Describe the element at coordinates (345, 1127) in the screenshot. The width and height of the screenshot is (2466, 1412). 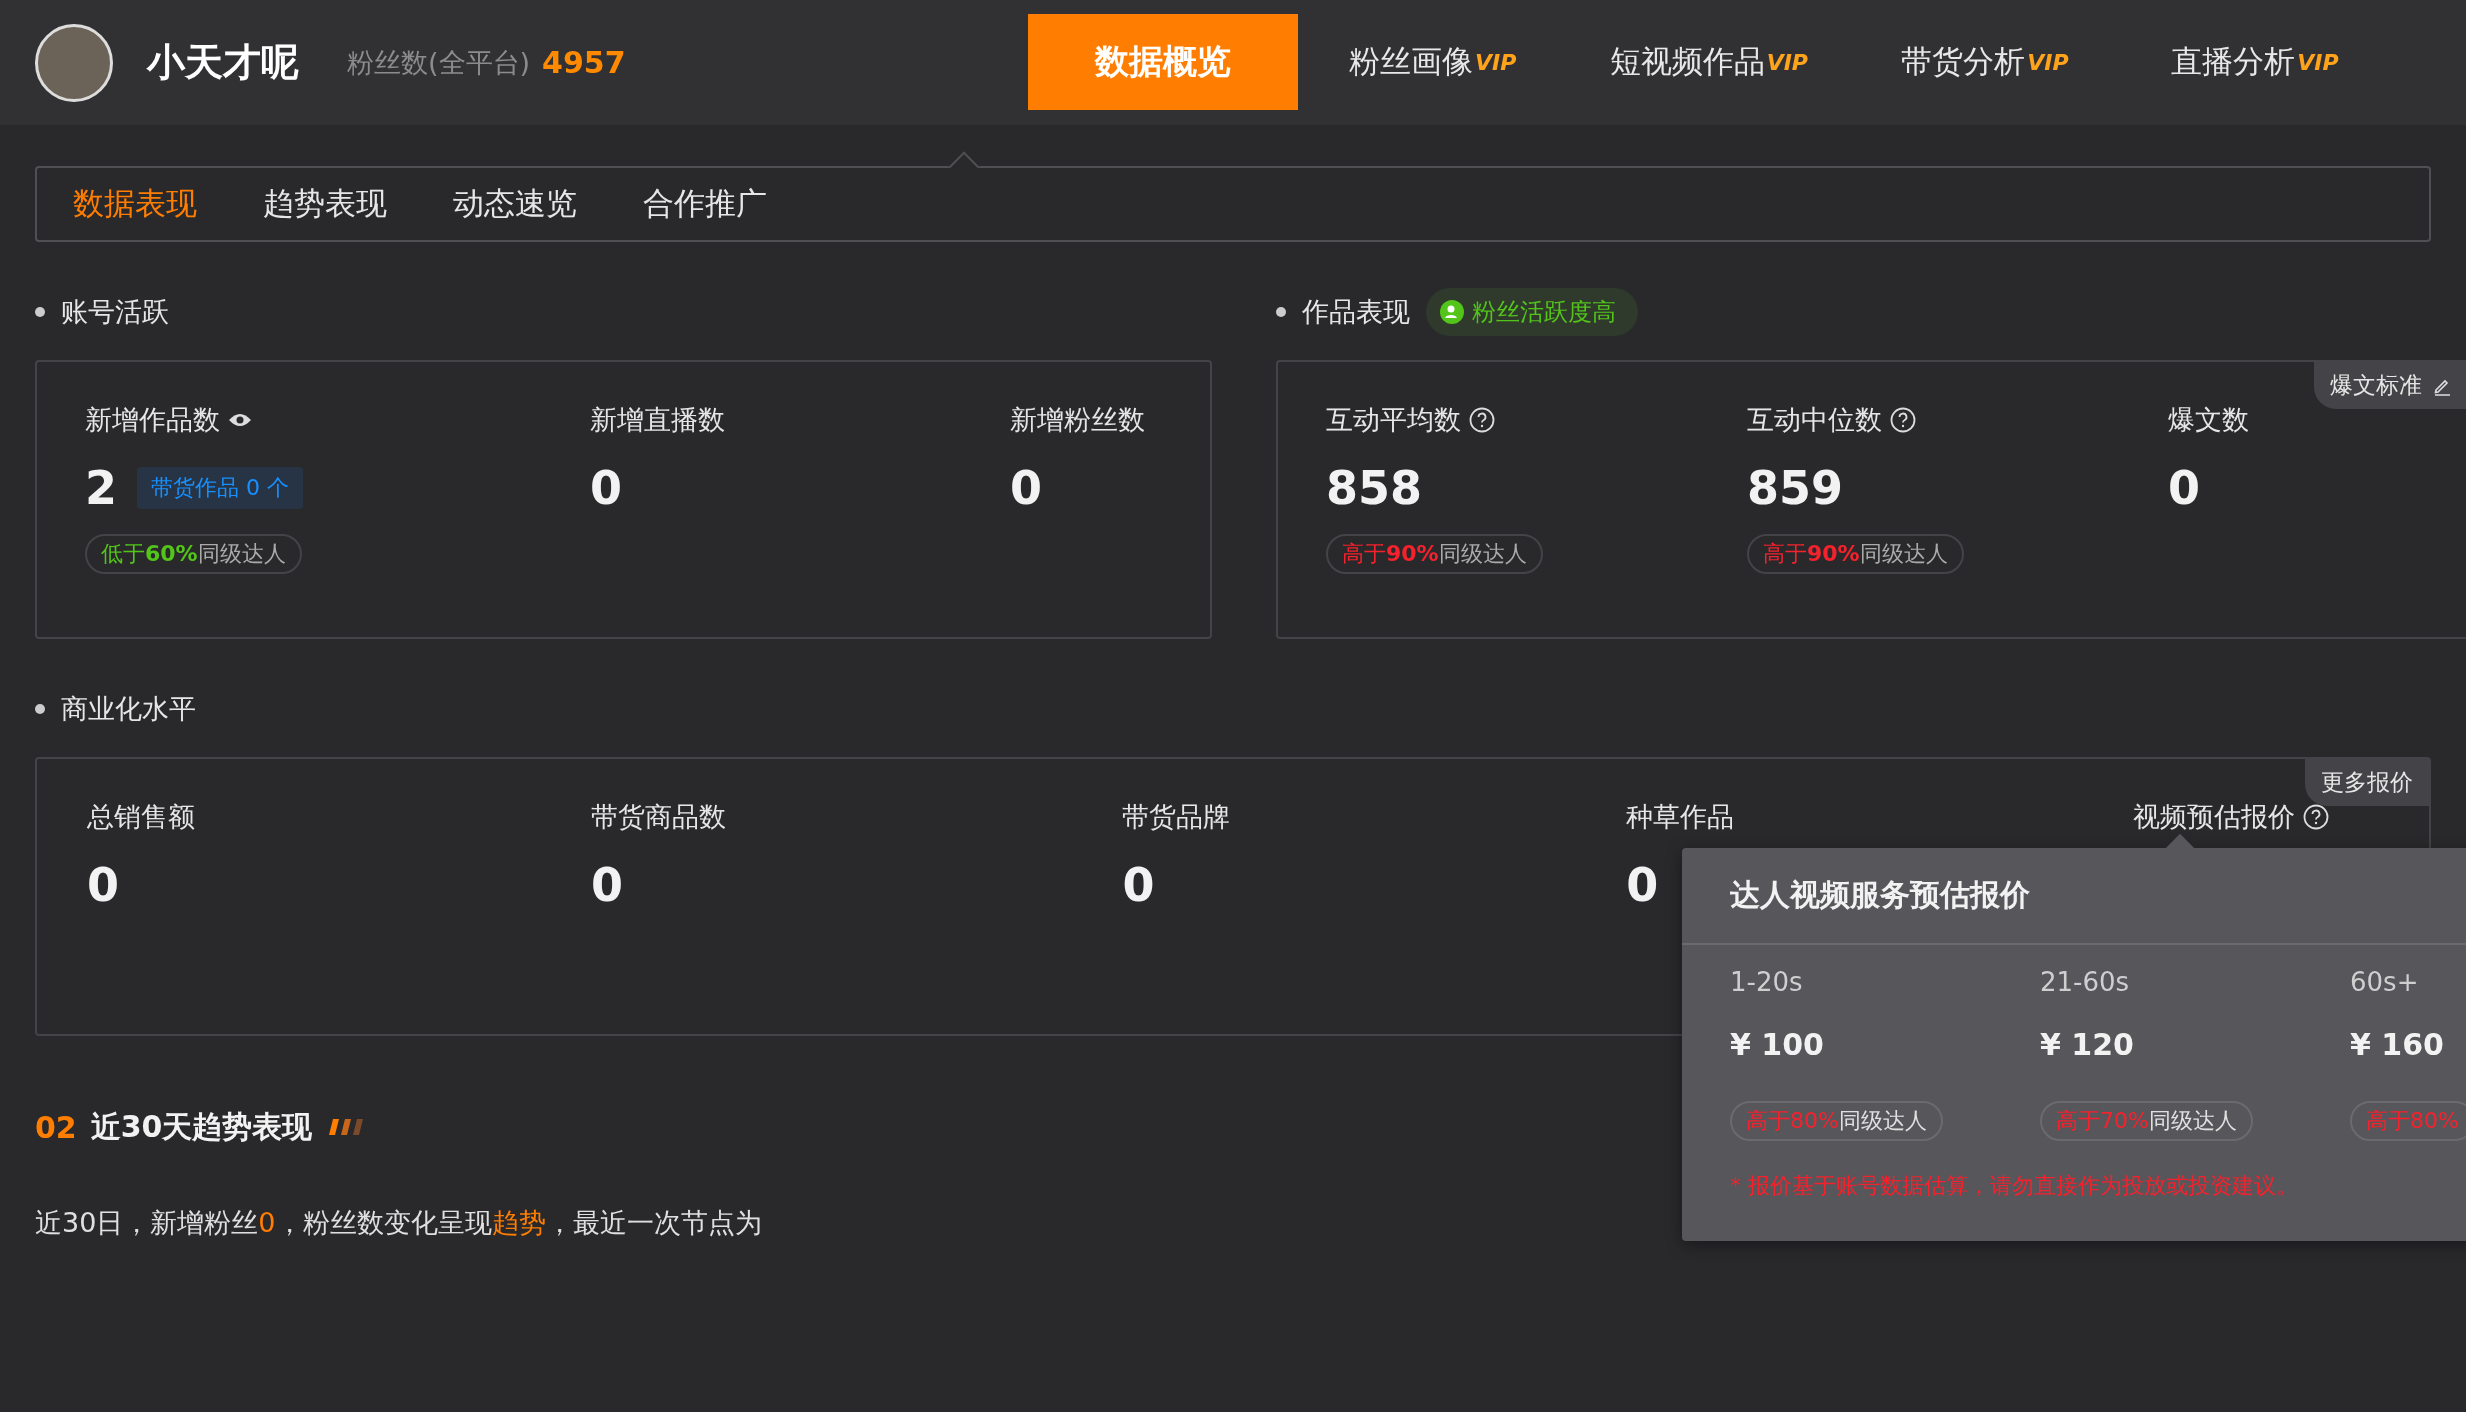
I see `slash-marks-icon` at that location.